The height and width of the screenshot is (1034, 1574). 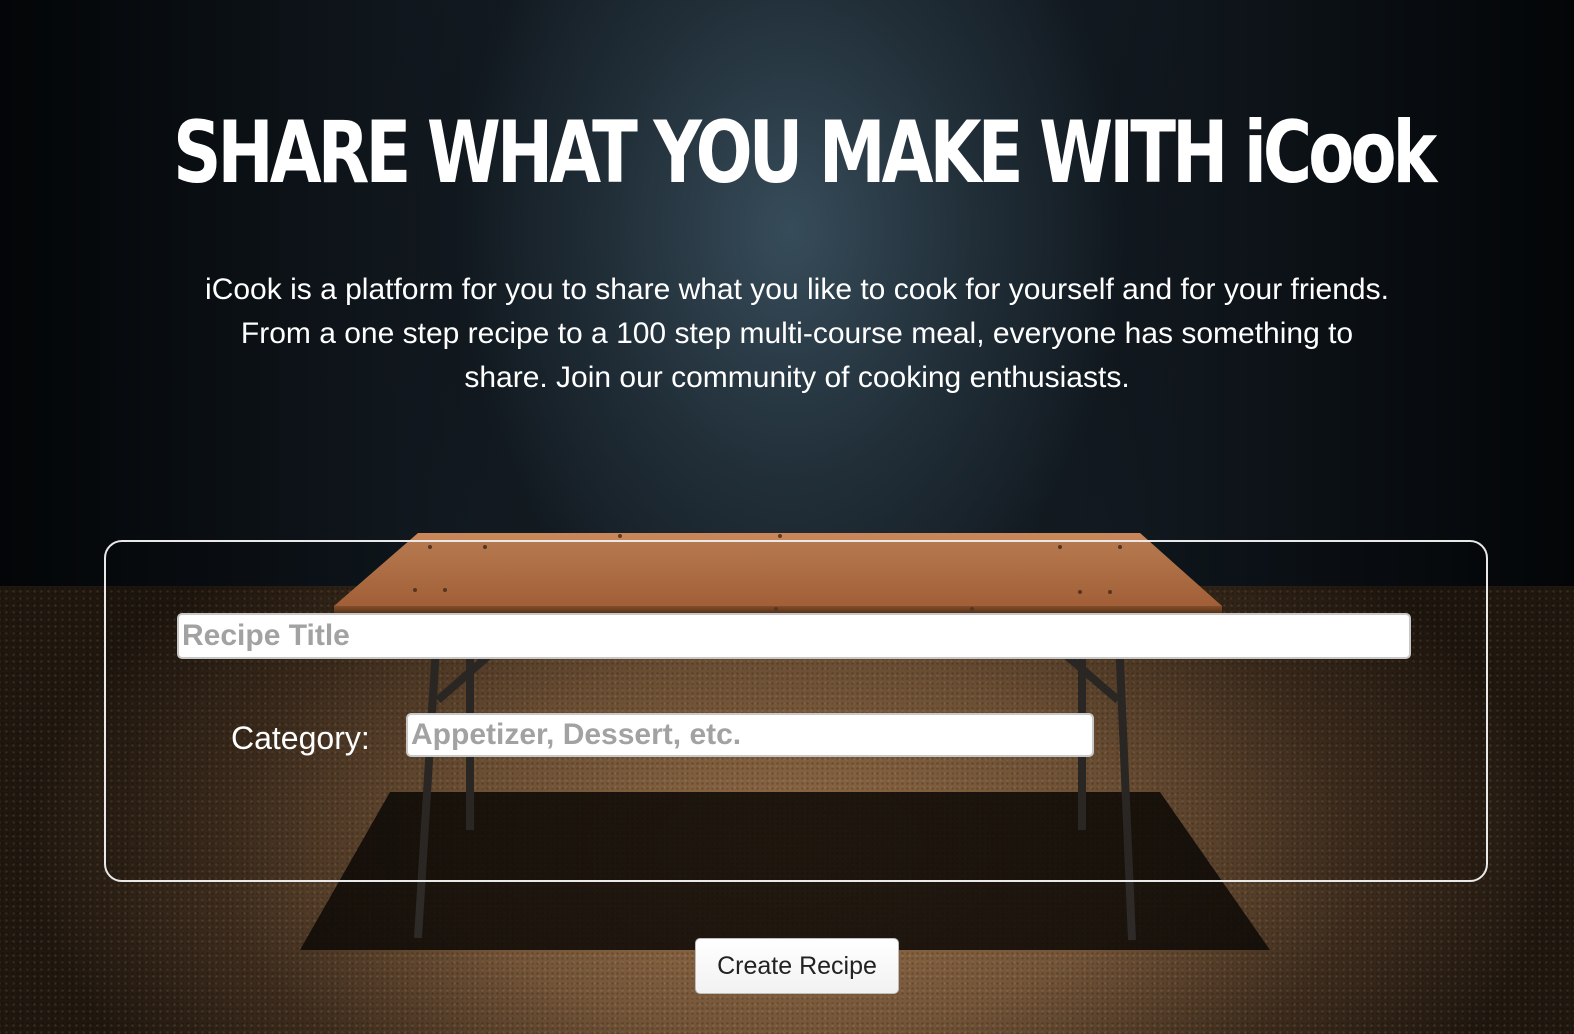 What do you see at coordinates (794, 636) in the screenshot?
I see `recipe-title-input` at bounding box center [794, 636].